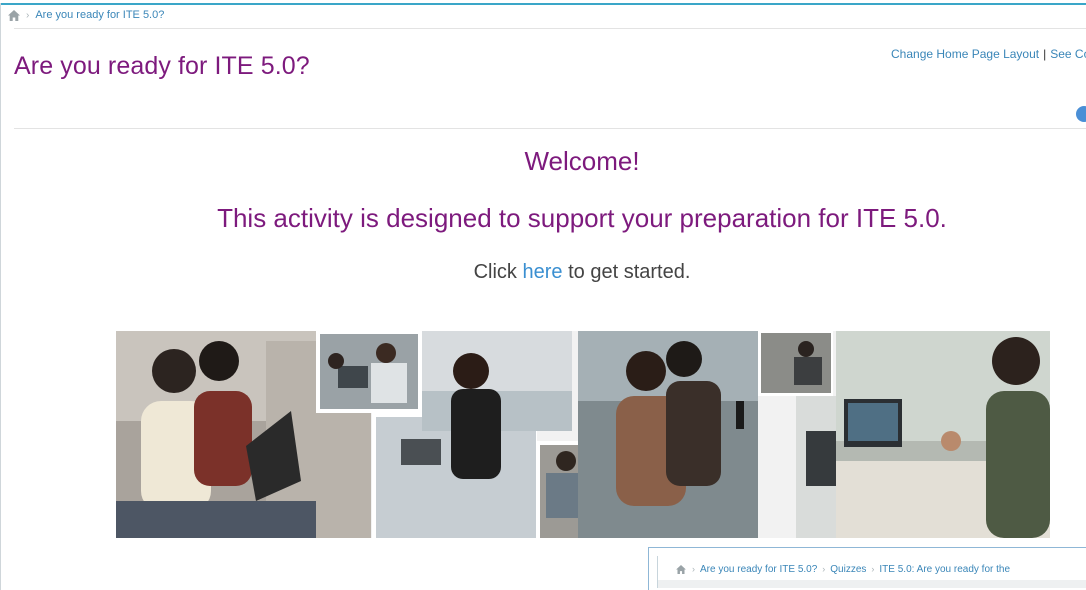  What do you see at coordinates (495, 272) in the screenshot?
I see `cta-prefix: Click` at bounding box center [495, 272].